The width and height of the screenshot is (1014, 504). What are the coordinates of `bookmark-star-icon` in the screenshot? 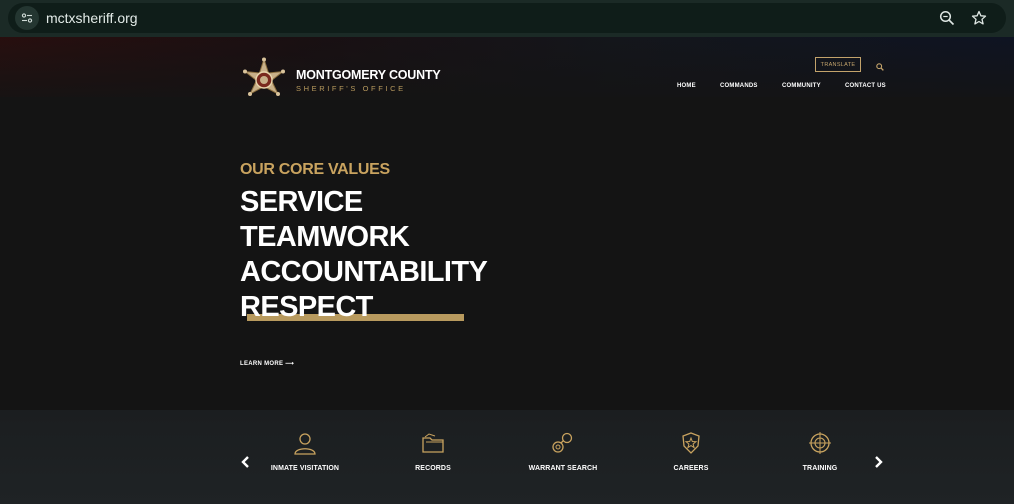 It's located at (979, 18).